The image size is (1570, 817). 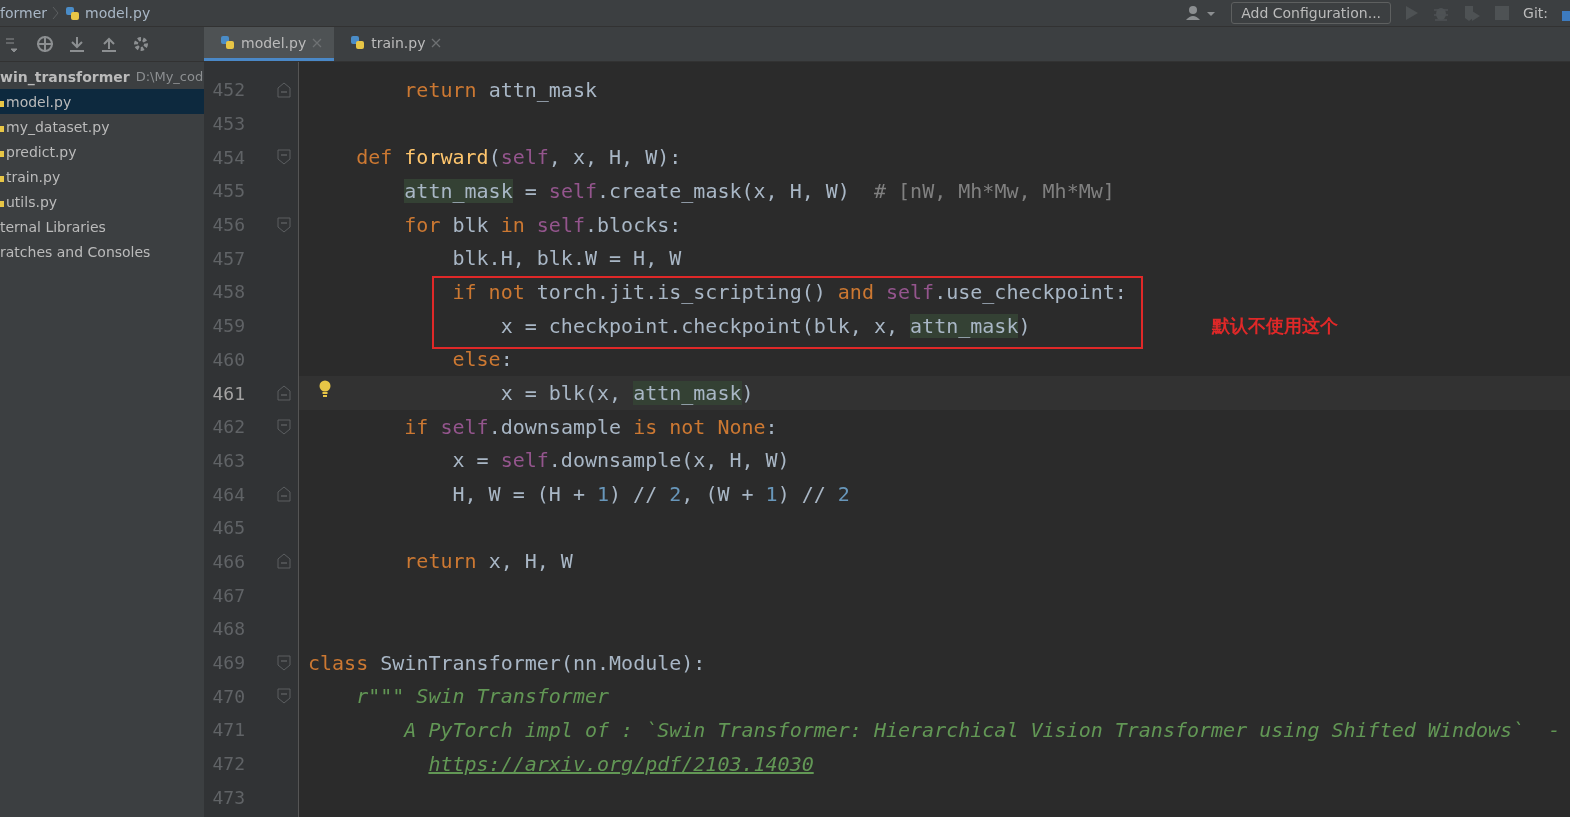 I want to click on chevron-icon, so click(x=56, y=13).